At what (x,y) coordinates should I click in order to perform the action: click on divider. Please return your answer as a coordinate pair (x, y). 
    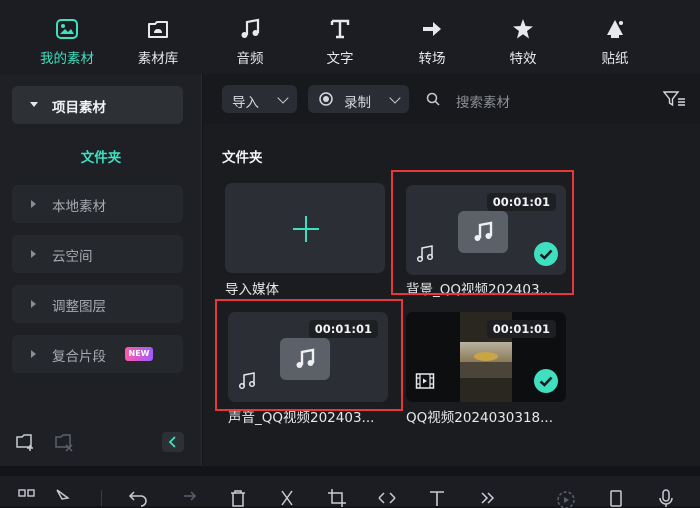
    Looking at the image, I should click on (101, 498).